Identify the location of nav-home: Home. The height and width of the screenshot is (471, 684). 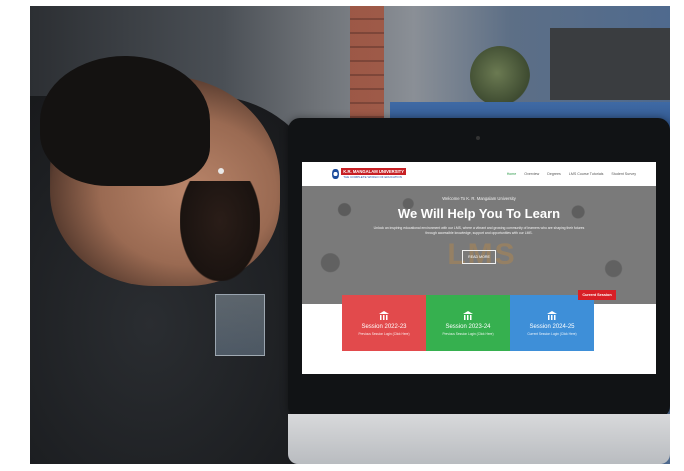
(512, 174).